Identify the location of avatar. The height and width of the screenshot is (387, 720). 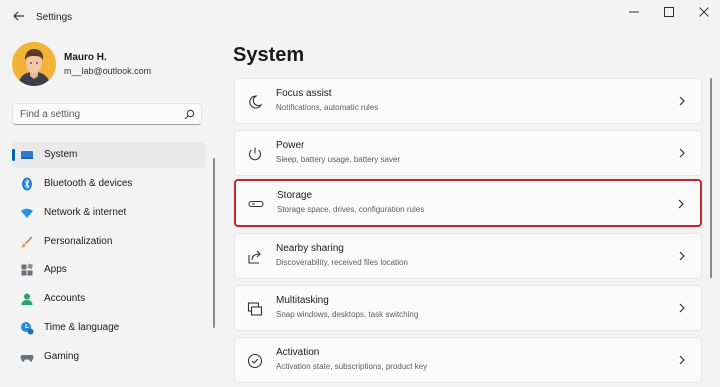
(34, 64).